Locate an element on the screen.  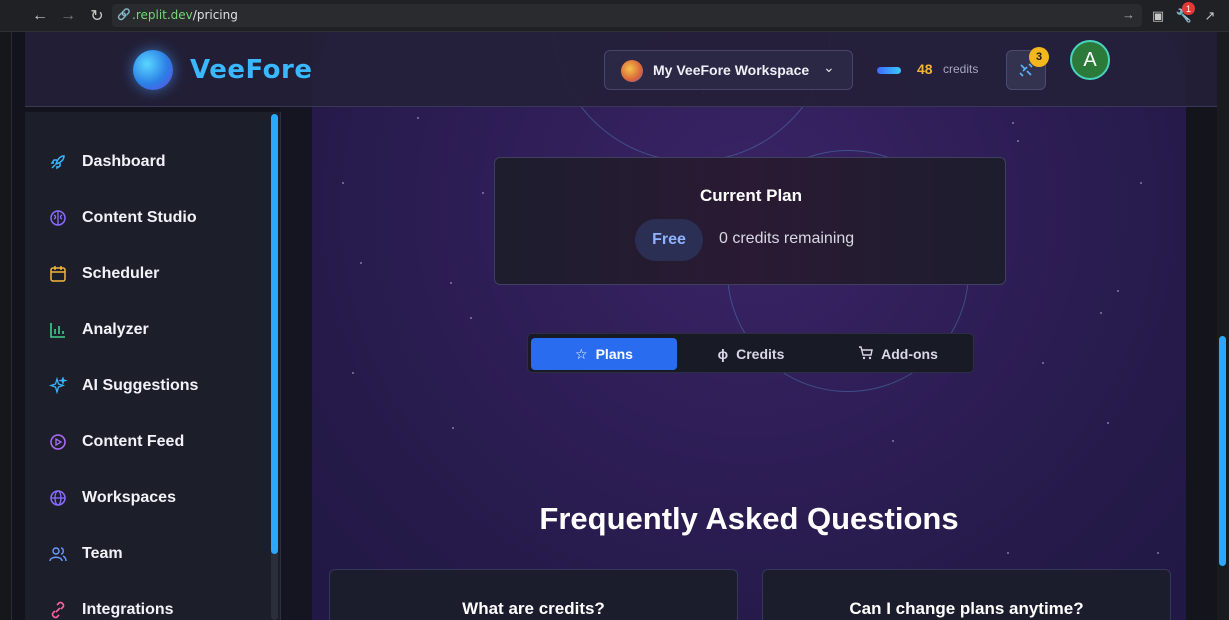
extension-badge: 1 is located at coordinates (1188, 8).